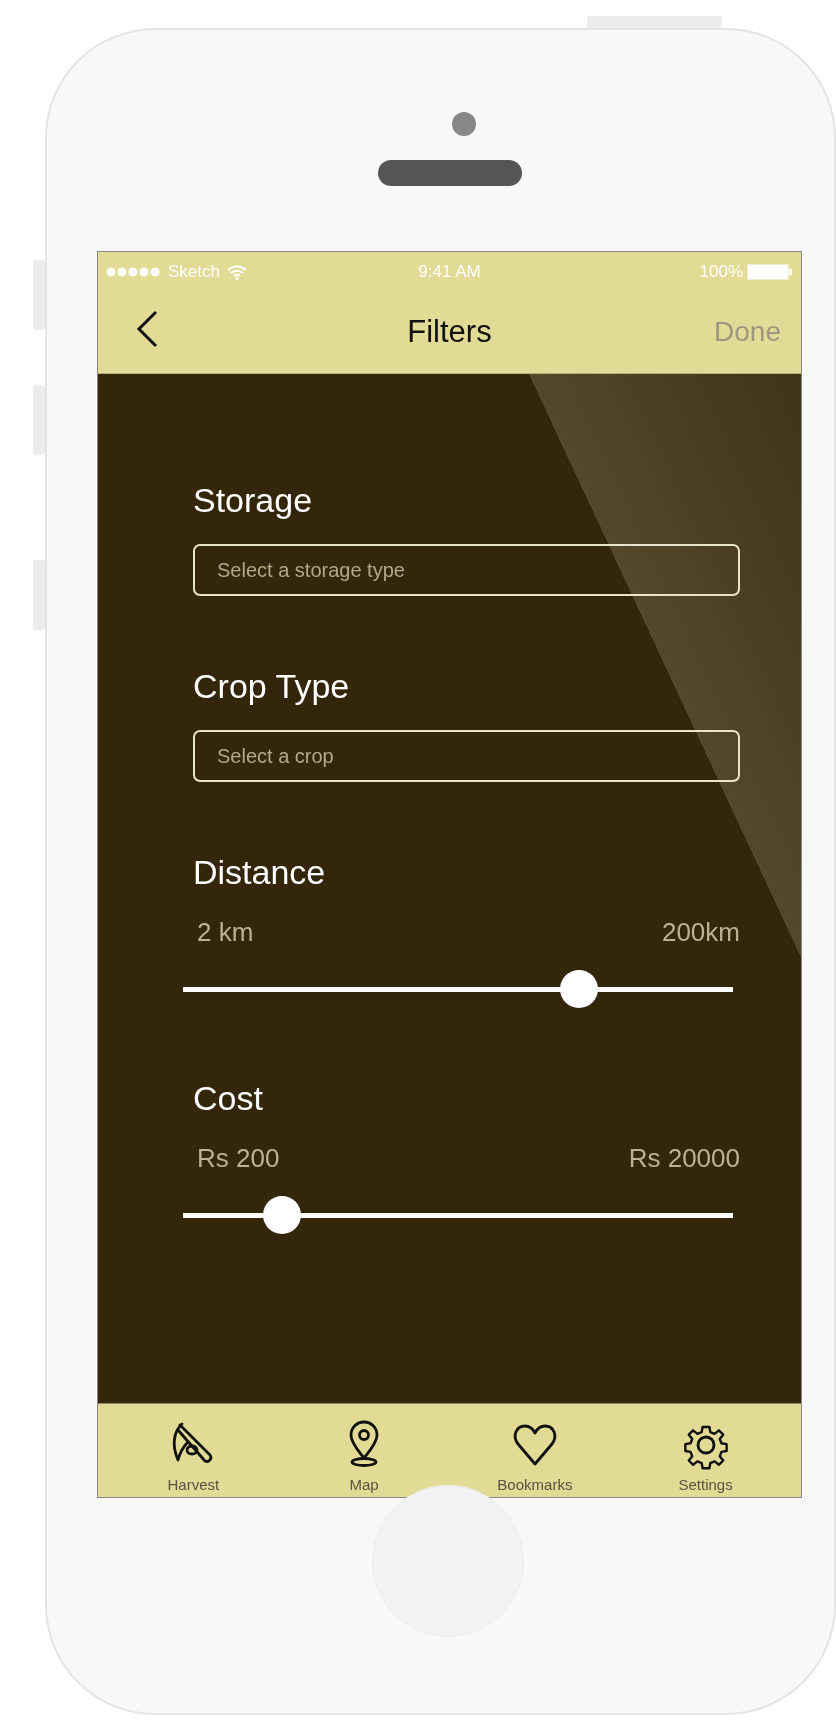 The height and width of the screenshot is (1721, 836). What do you see at coordinates (705, 1450) in the screenshot?
I see `tab-item: Settings` at bounding box center [705, 1450].